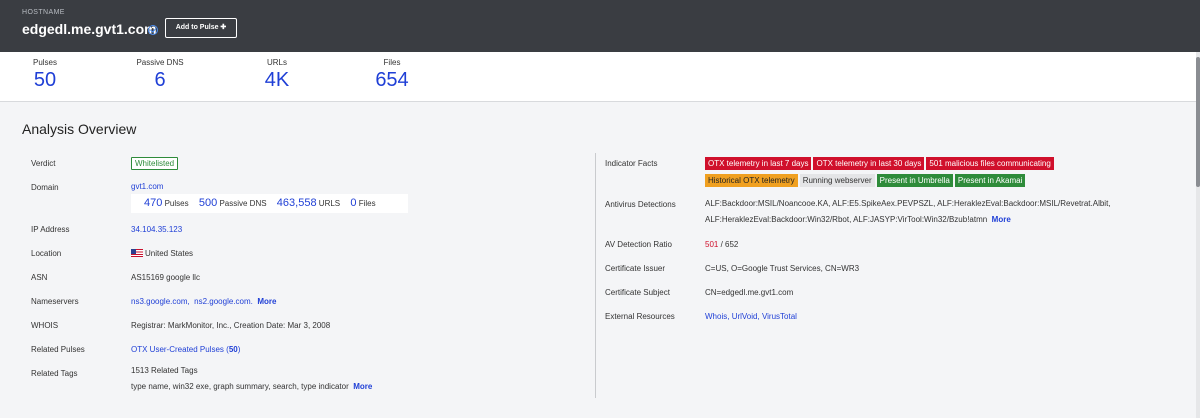 Image resolution: width=1200 pixels, height=418 pixels. Describe the element at coordinates (367, 203) in the screenshot. I see `count-unit: Files` at that location.